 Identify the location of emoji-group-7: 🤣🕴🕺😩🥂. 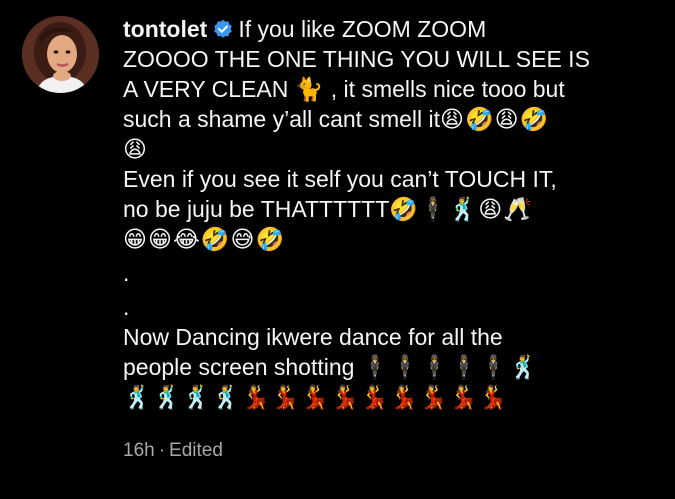
(461, 209).